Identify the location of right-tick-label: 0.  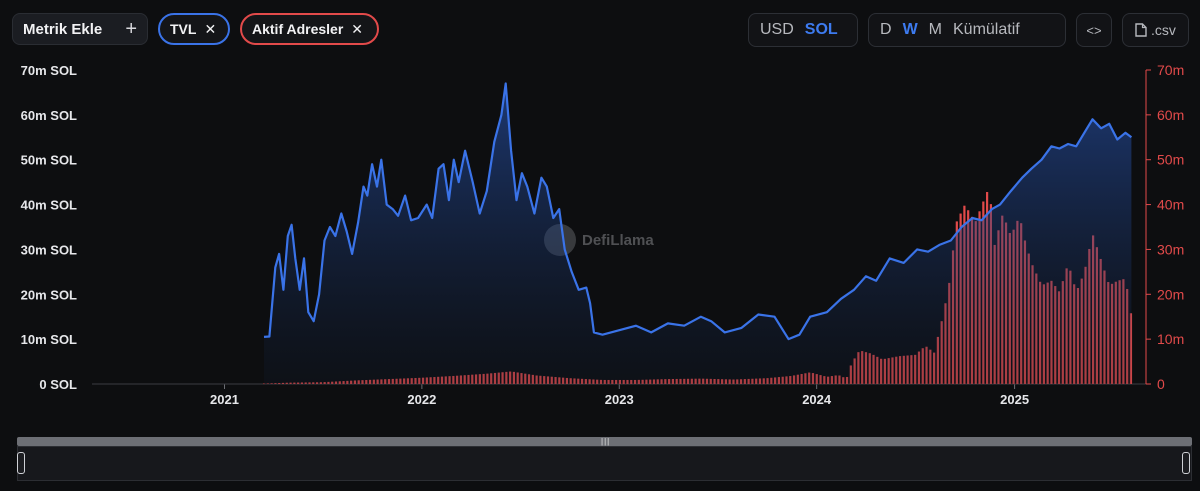
(1161, 384).